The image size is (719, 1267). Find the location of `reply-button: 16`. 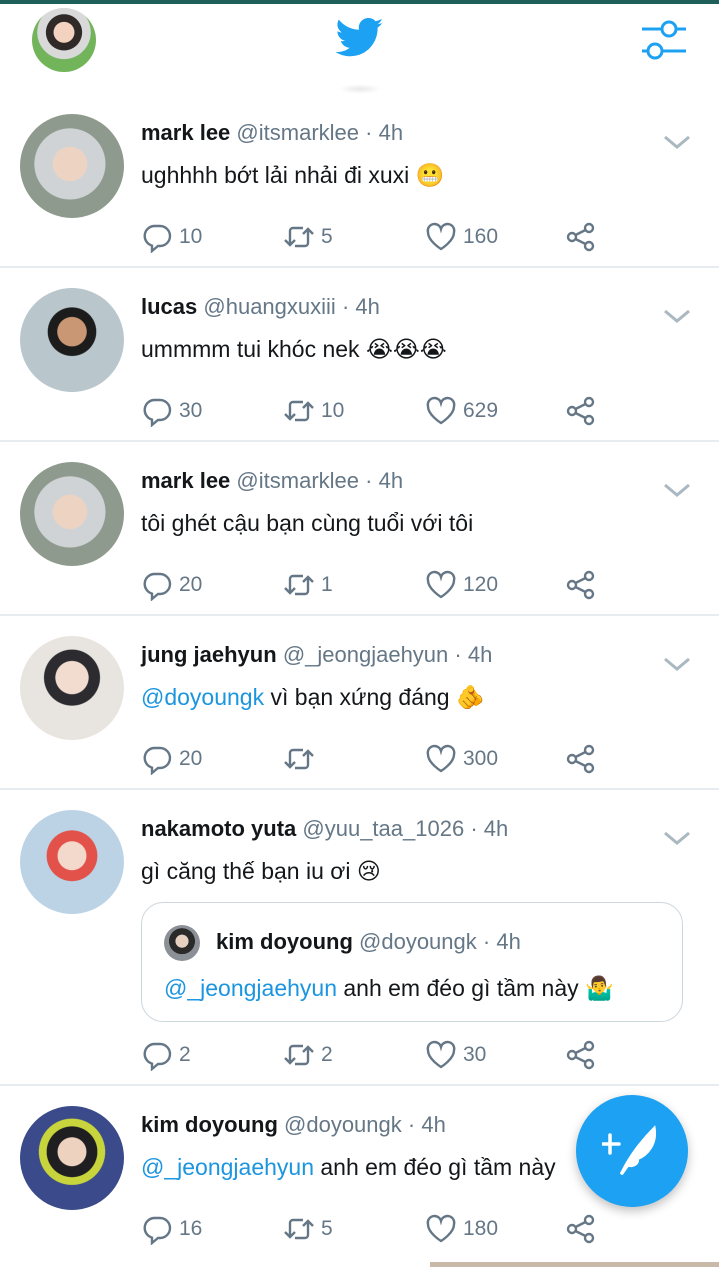

reply-button: 16 is located at coordinates (171, 1229).